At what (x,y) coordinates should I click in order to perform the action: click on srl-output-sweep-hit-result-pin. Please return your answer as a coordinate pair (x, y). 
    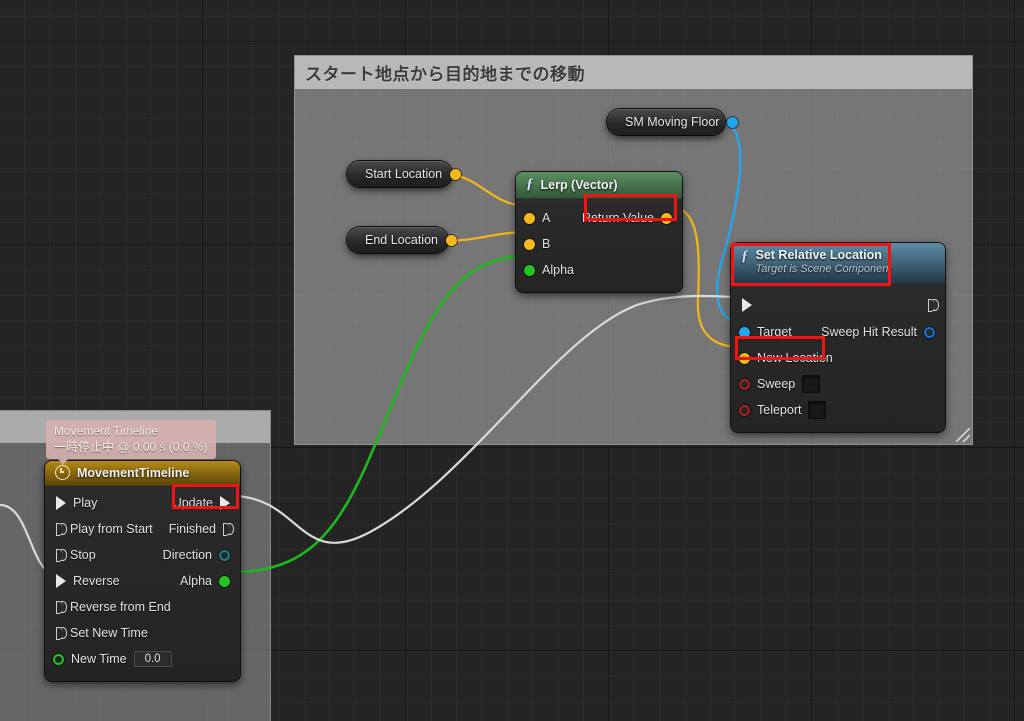
    Looking at the image, I should click on (929, 332).